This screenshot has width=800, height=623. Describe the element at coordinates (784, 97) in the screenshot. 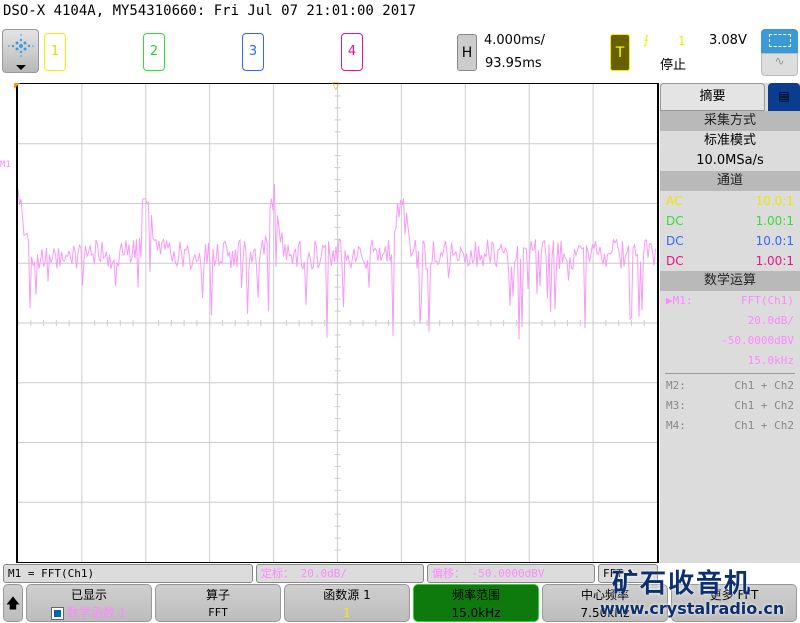

I see `tab-list-icon: ▤` at that location.